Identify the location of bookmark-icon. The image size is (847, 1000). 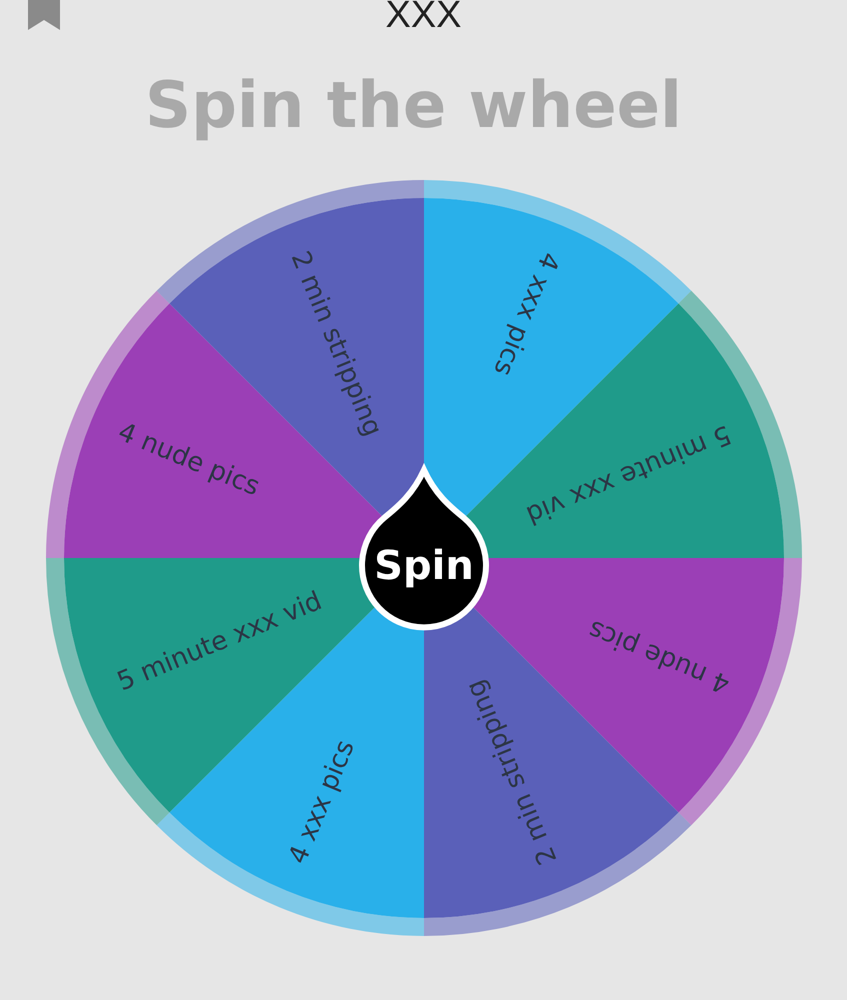
(44, 15).